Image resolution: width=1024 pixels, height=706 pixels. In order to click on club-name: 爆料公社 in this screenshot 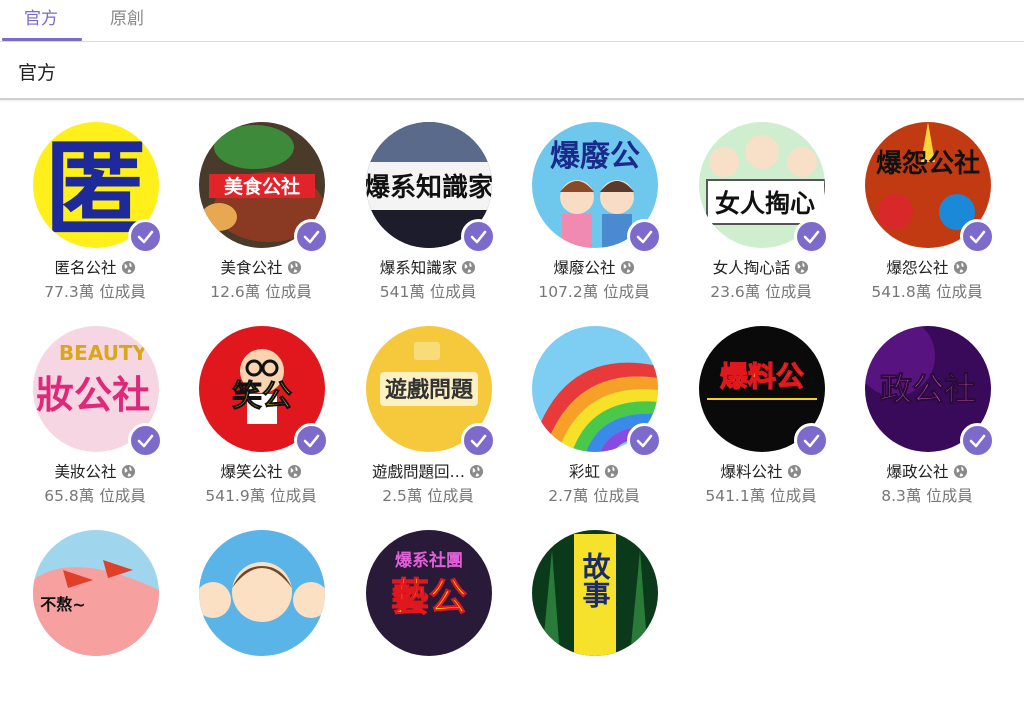, I will do `click(751, 472)`.